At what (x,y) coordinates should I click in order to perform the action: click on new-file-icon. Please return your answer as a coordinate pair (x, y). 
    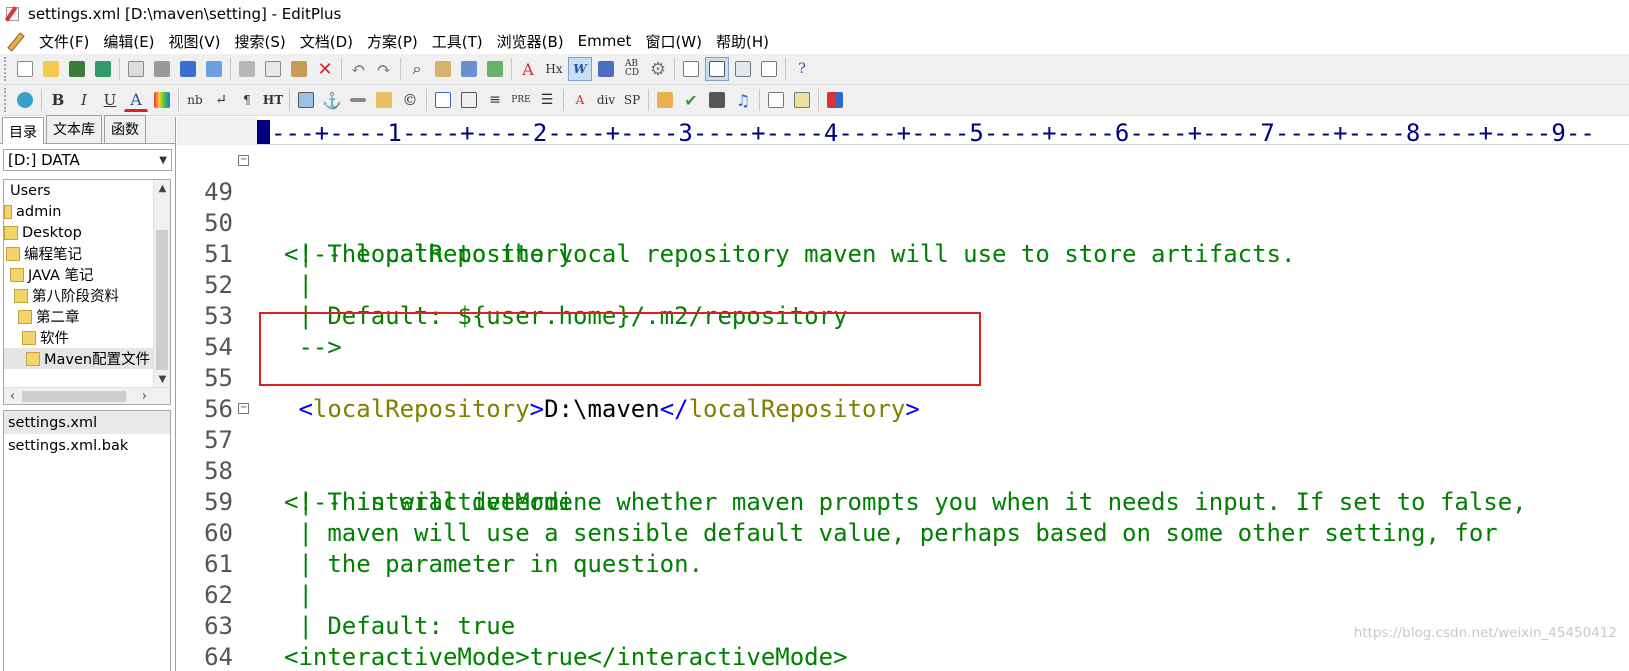
    Looking at the image, I should click on (25, 69).